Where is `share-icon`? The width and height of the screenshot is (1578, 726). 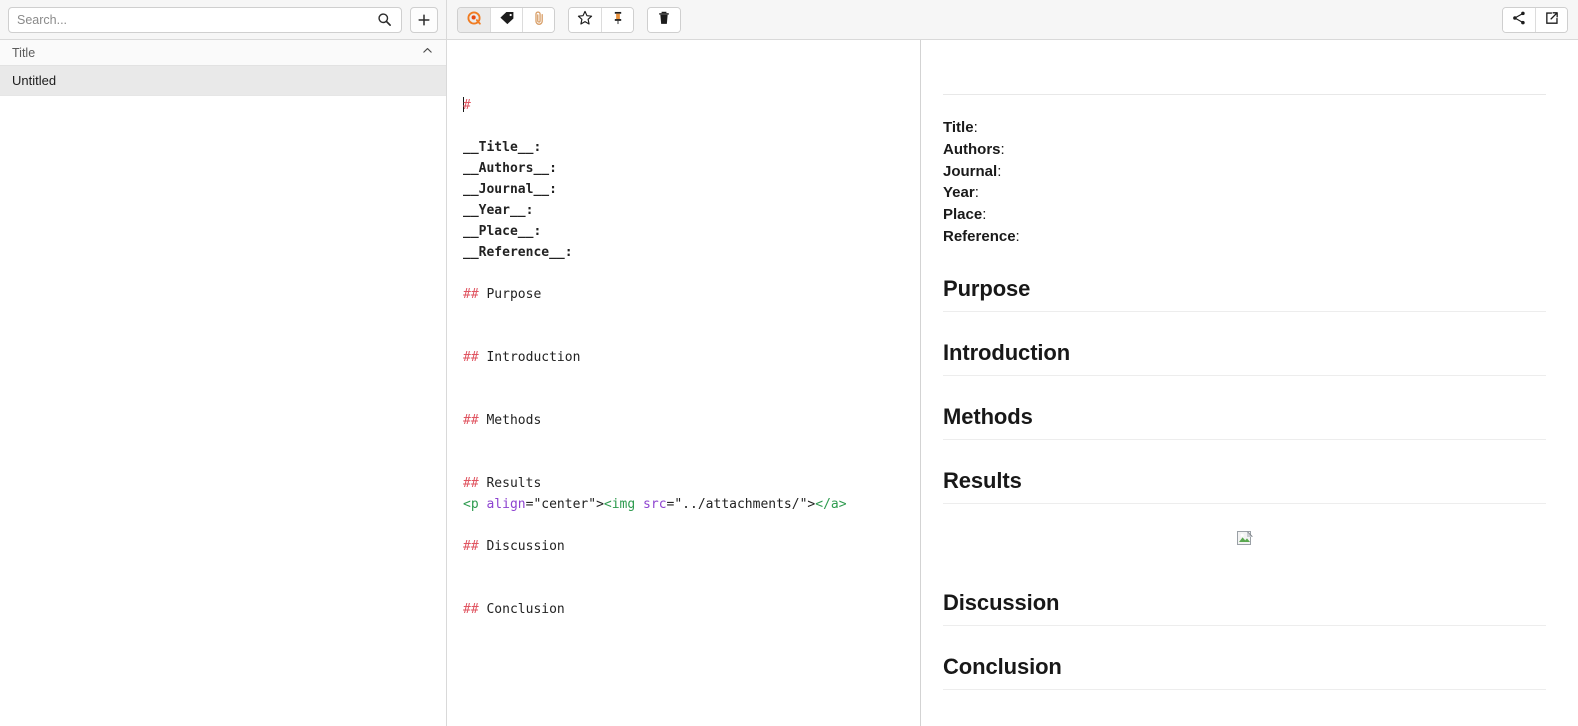
share-icon is located at coordinates (1519, 19).